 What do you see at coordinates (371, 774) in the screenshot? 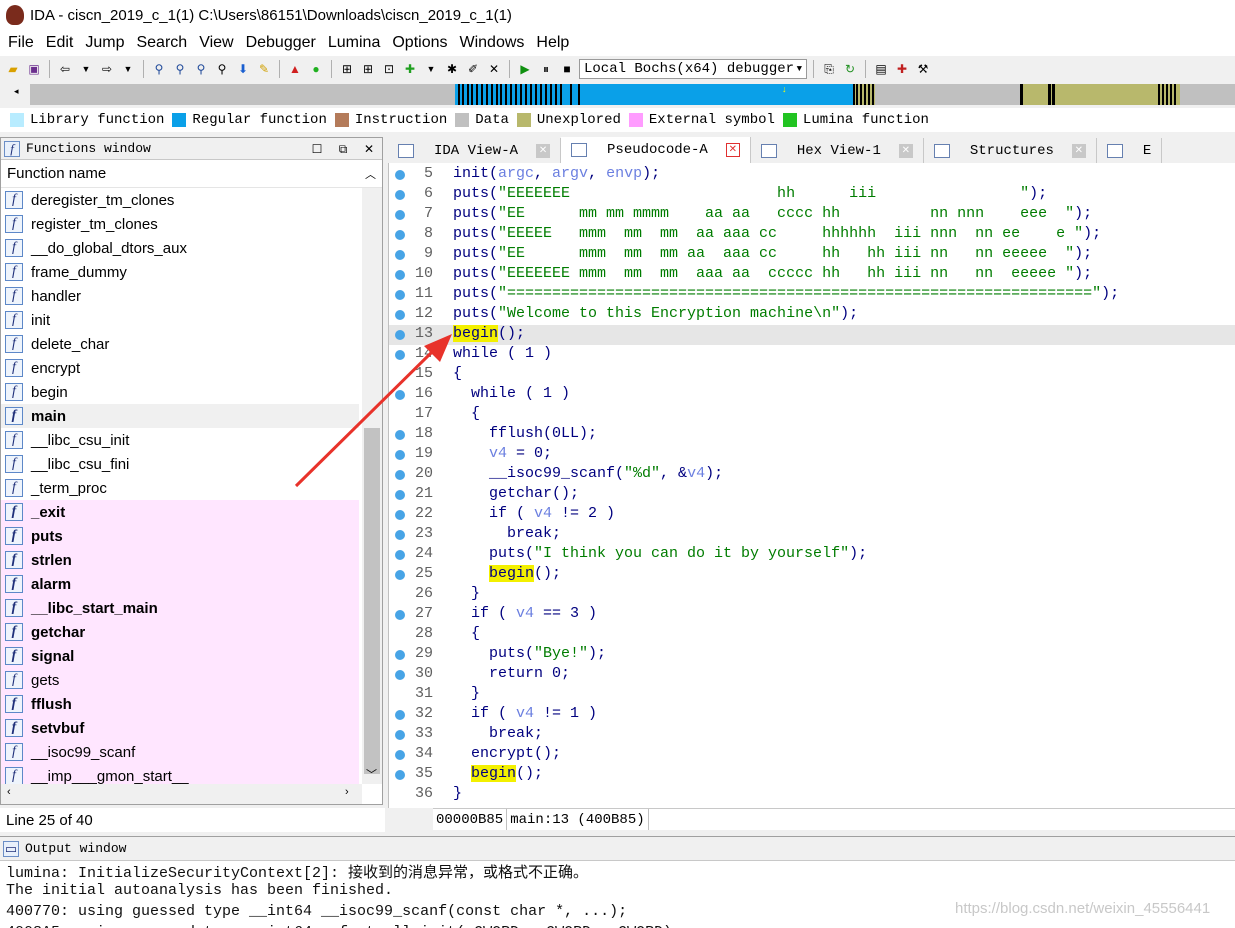
I see `scroll-down-icon: ﹀` at bounding box center [371, 774].